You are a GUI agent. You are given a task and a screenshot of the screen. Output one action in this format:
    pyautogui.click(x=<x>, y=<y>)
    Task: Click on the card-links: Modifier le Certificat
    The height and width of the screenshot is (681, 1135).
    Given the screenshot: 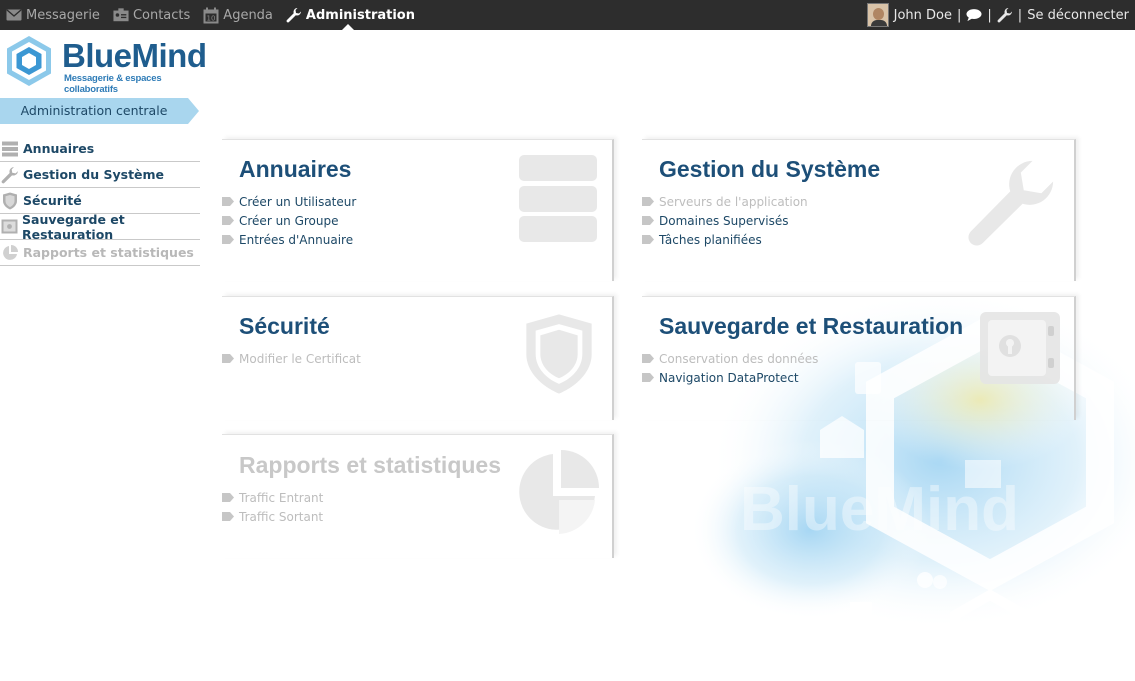 What is the action you would take?
    pyautogui.click(x=291, y=358)
    